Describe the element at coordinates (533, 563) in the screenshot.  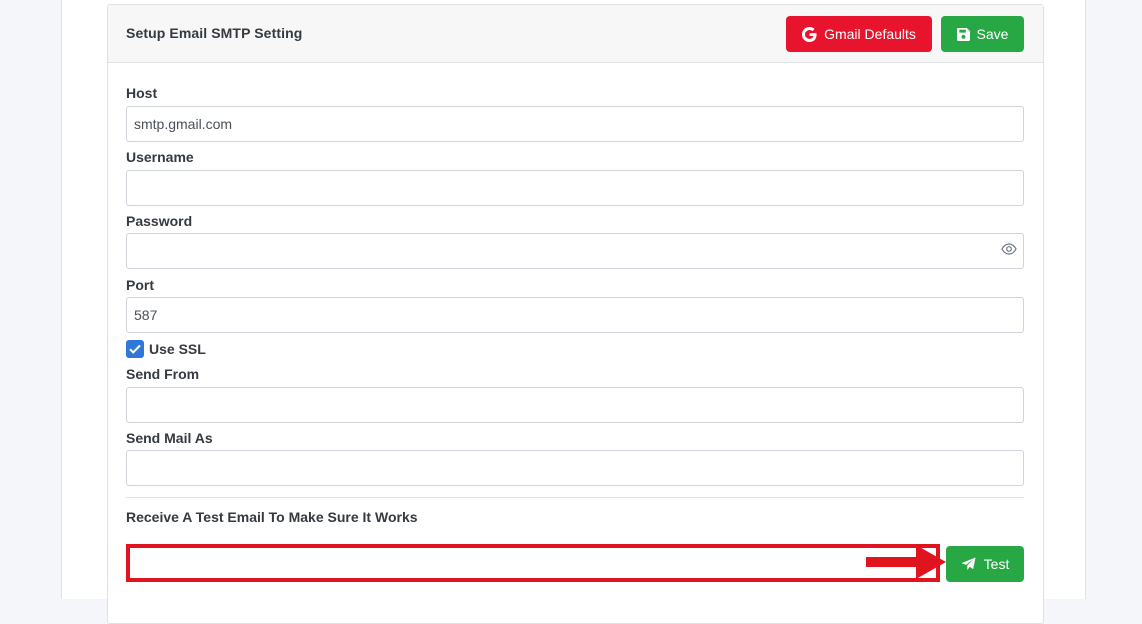
I see `test-email-input` at that location.